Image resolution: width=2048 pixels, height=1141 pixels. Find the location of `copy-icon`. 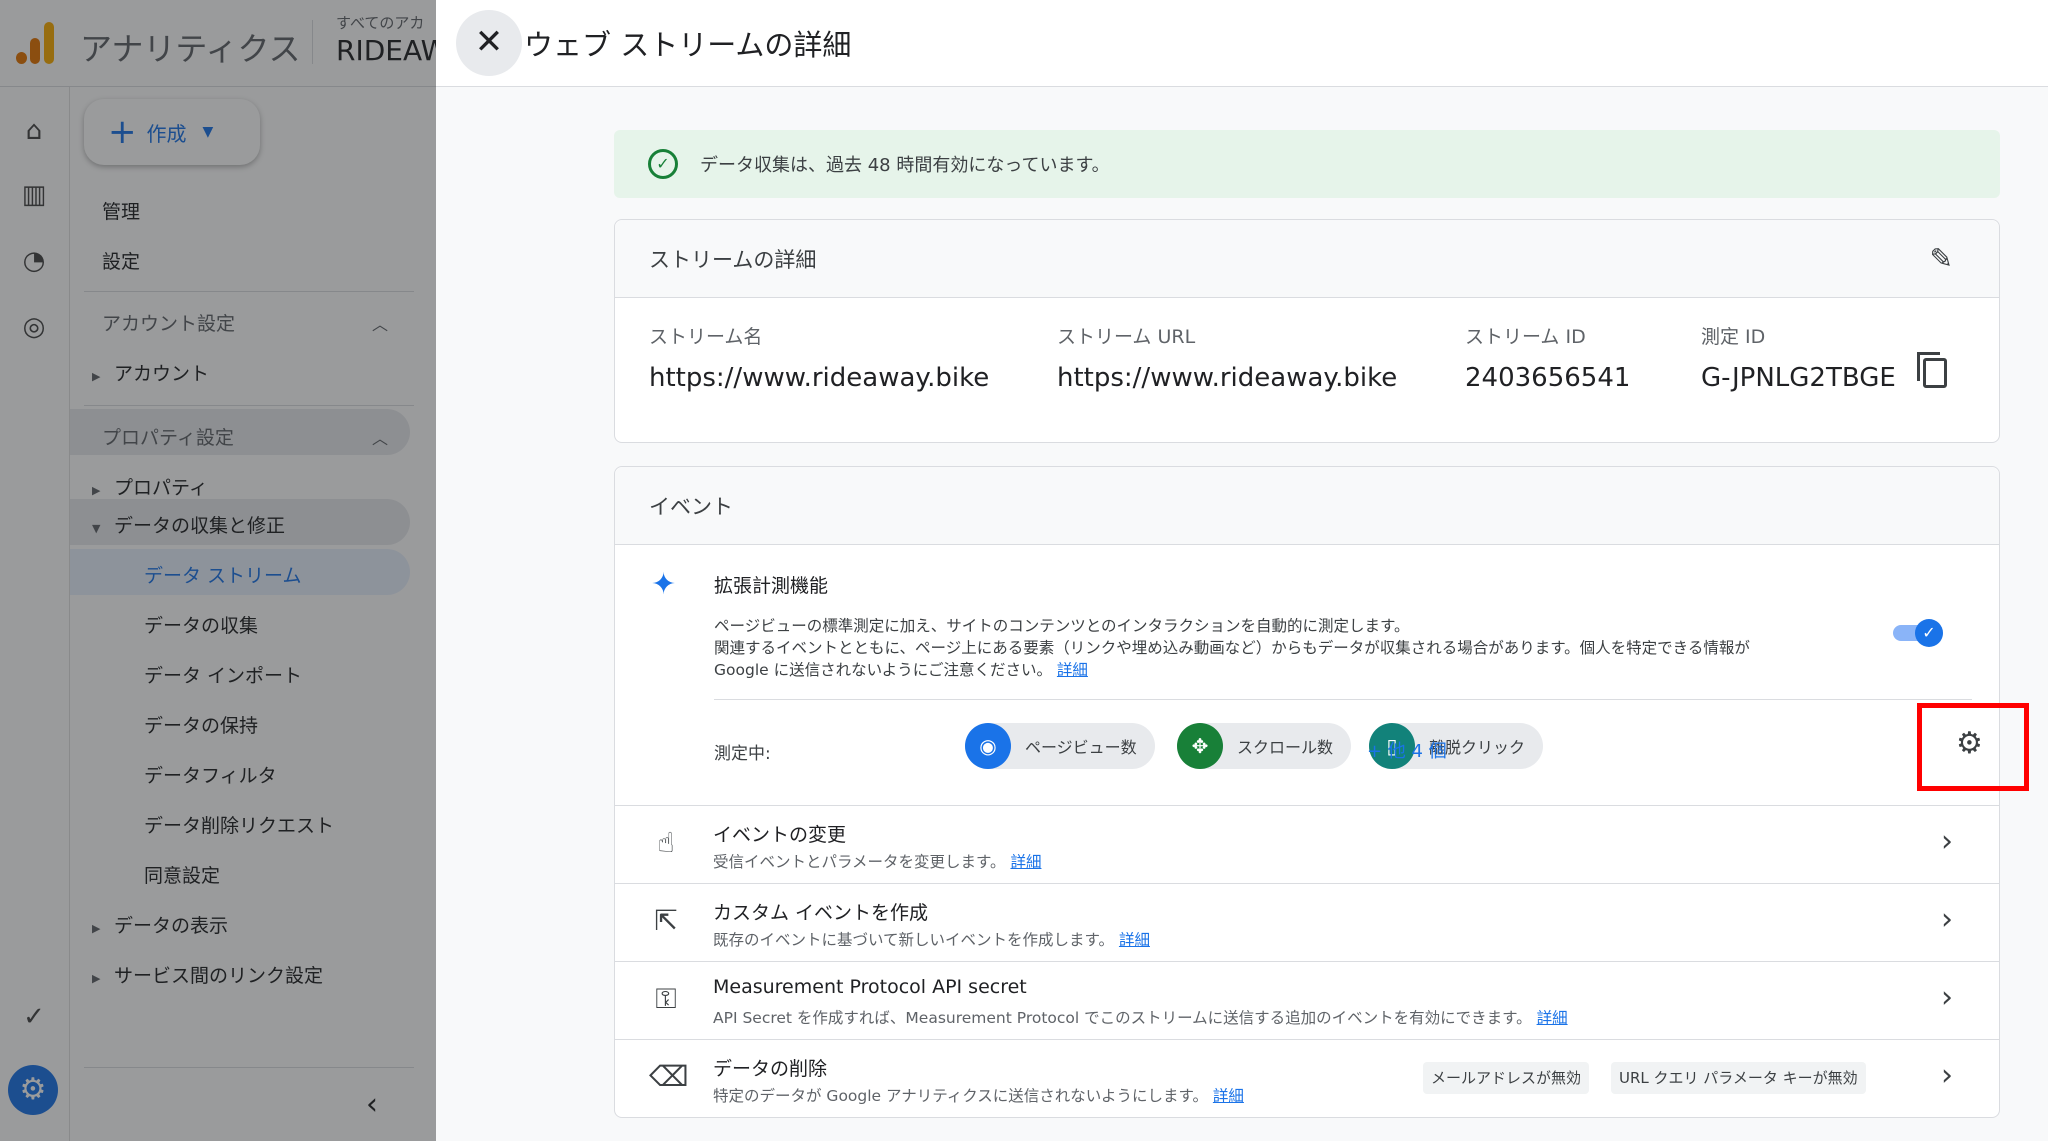

copy-icon is located at coordinates (1932, 370).